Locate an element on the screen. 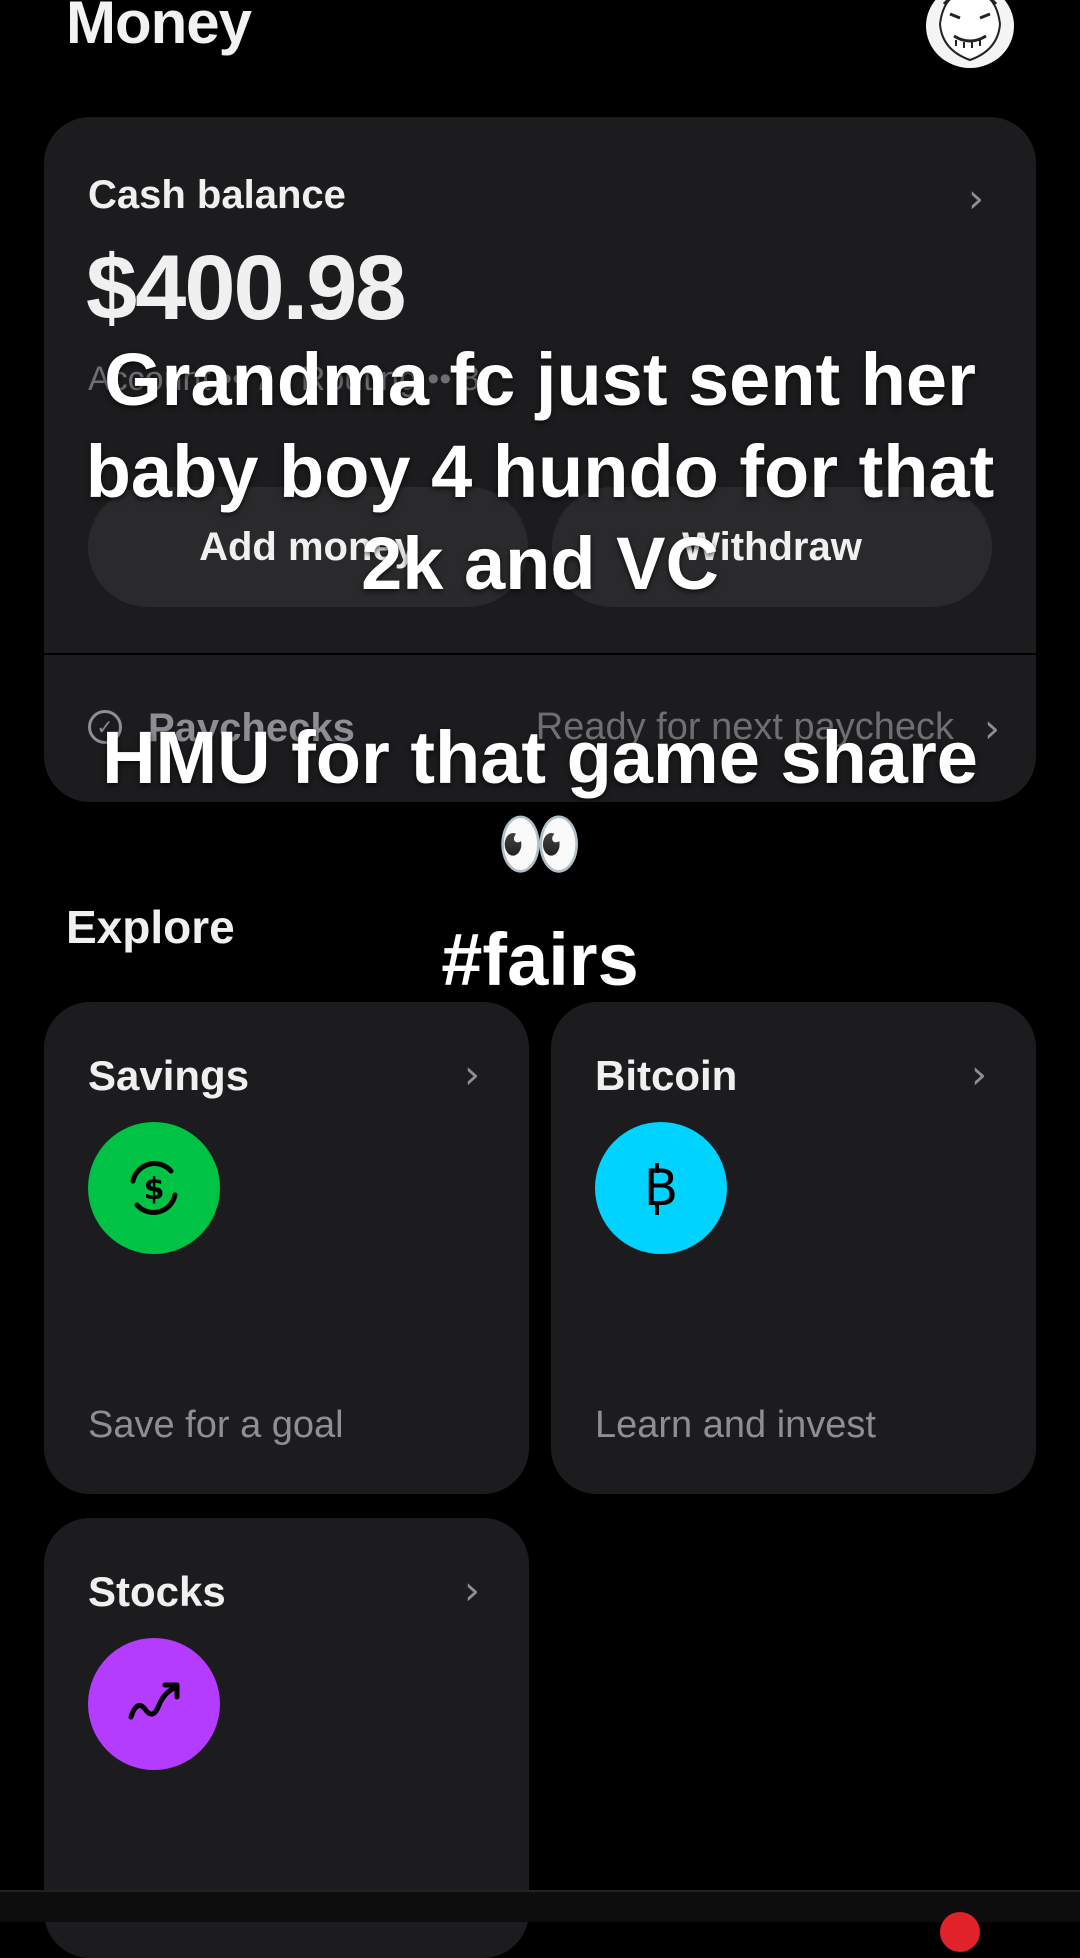 This screenshot has height=1958, width=1080. hashtag-caption: #fairs is located at coordinates (540, 959).